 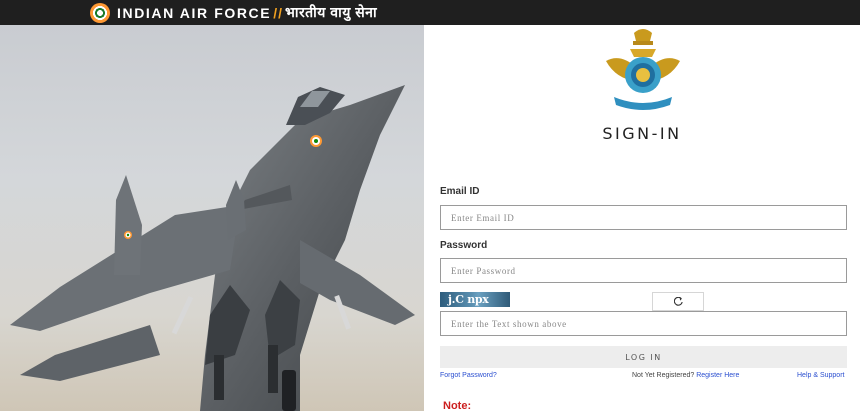 I want to click on email-label: Email ID, so click(x=460, y=191).